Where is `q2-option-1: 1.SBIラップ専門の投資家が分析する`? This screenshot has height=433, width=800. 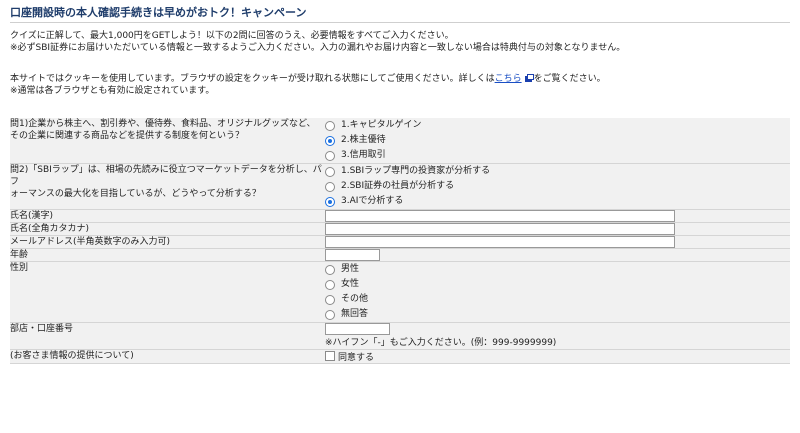 q2-option-1: 1.SBIラップ専門の投資家が分析する is located at coordinates (557, 171).